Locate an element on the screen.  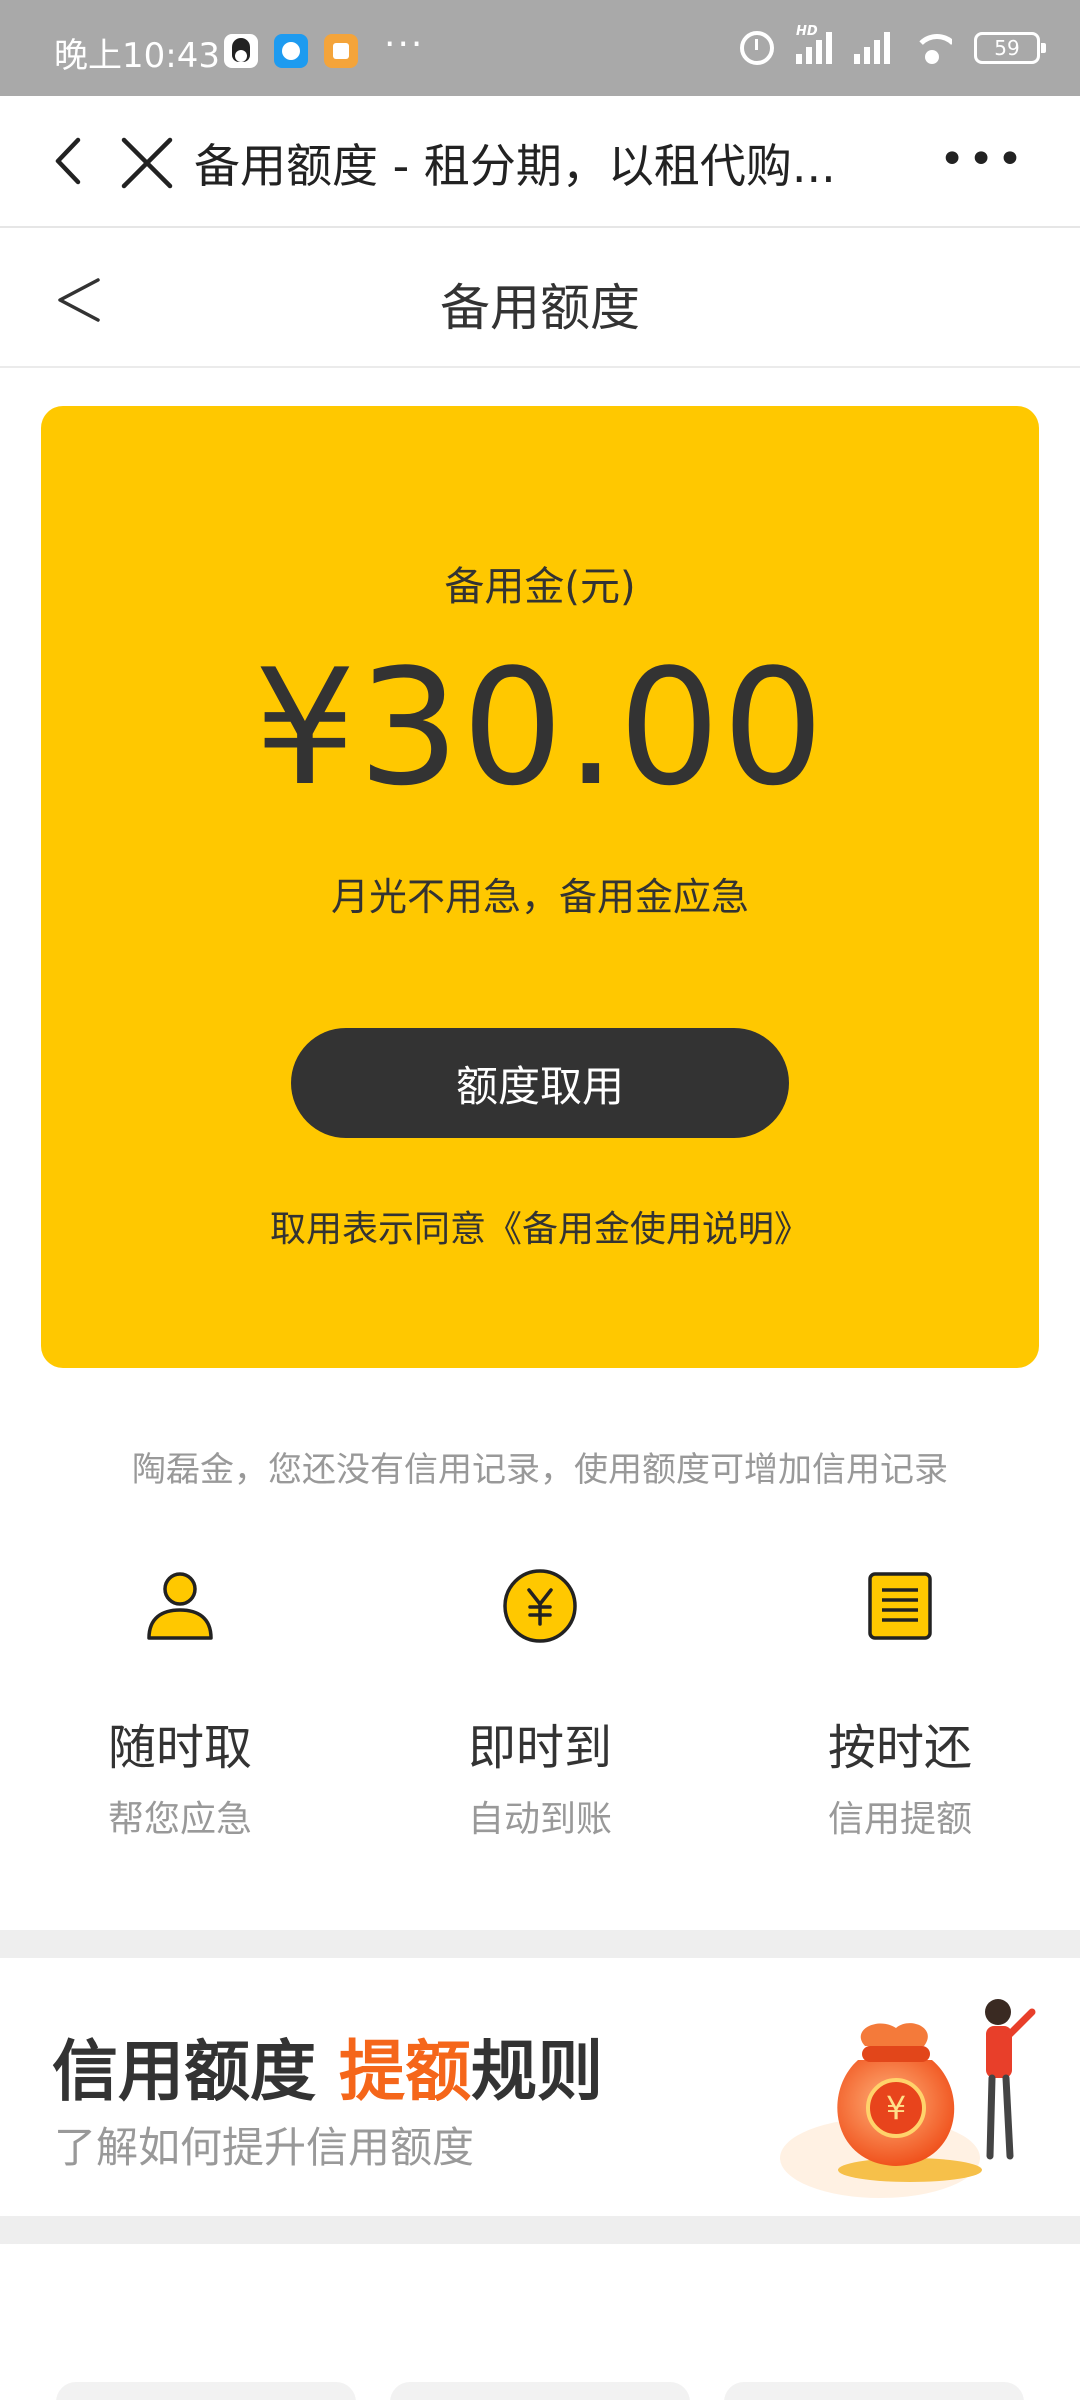
more-notifications-icon: ··· is located at coordinates (404, 44).